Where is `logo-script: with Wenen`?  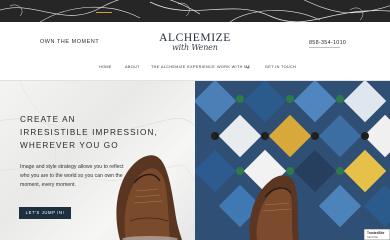
logo-script: with Wenen is located at coordinates (195, 47).